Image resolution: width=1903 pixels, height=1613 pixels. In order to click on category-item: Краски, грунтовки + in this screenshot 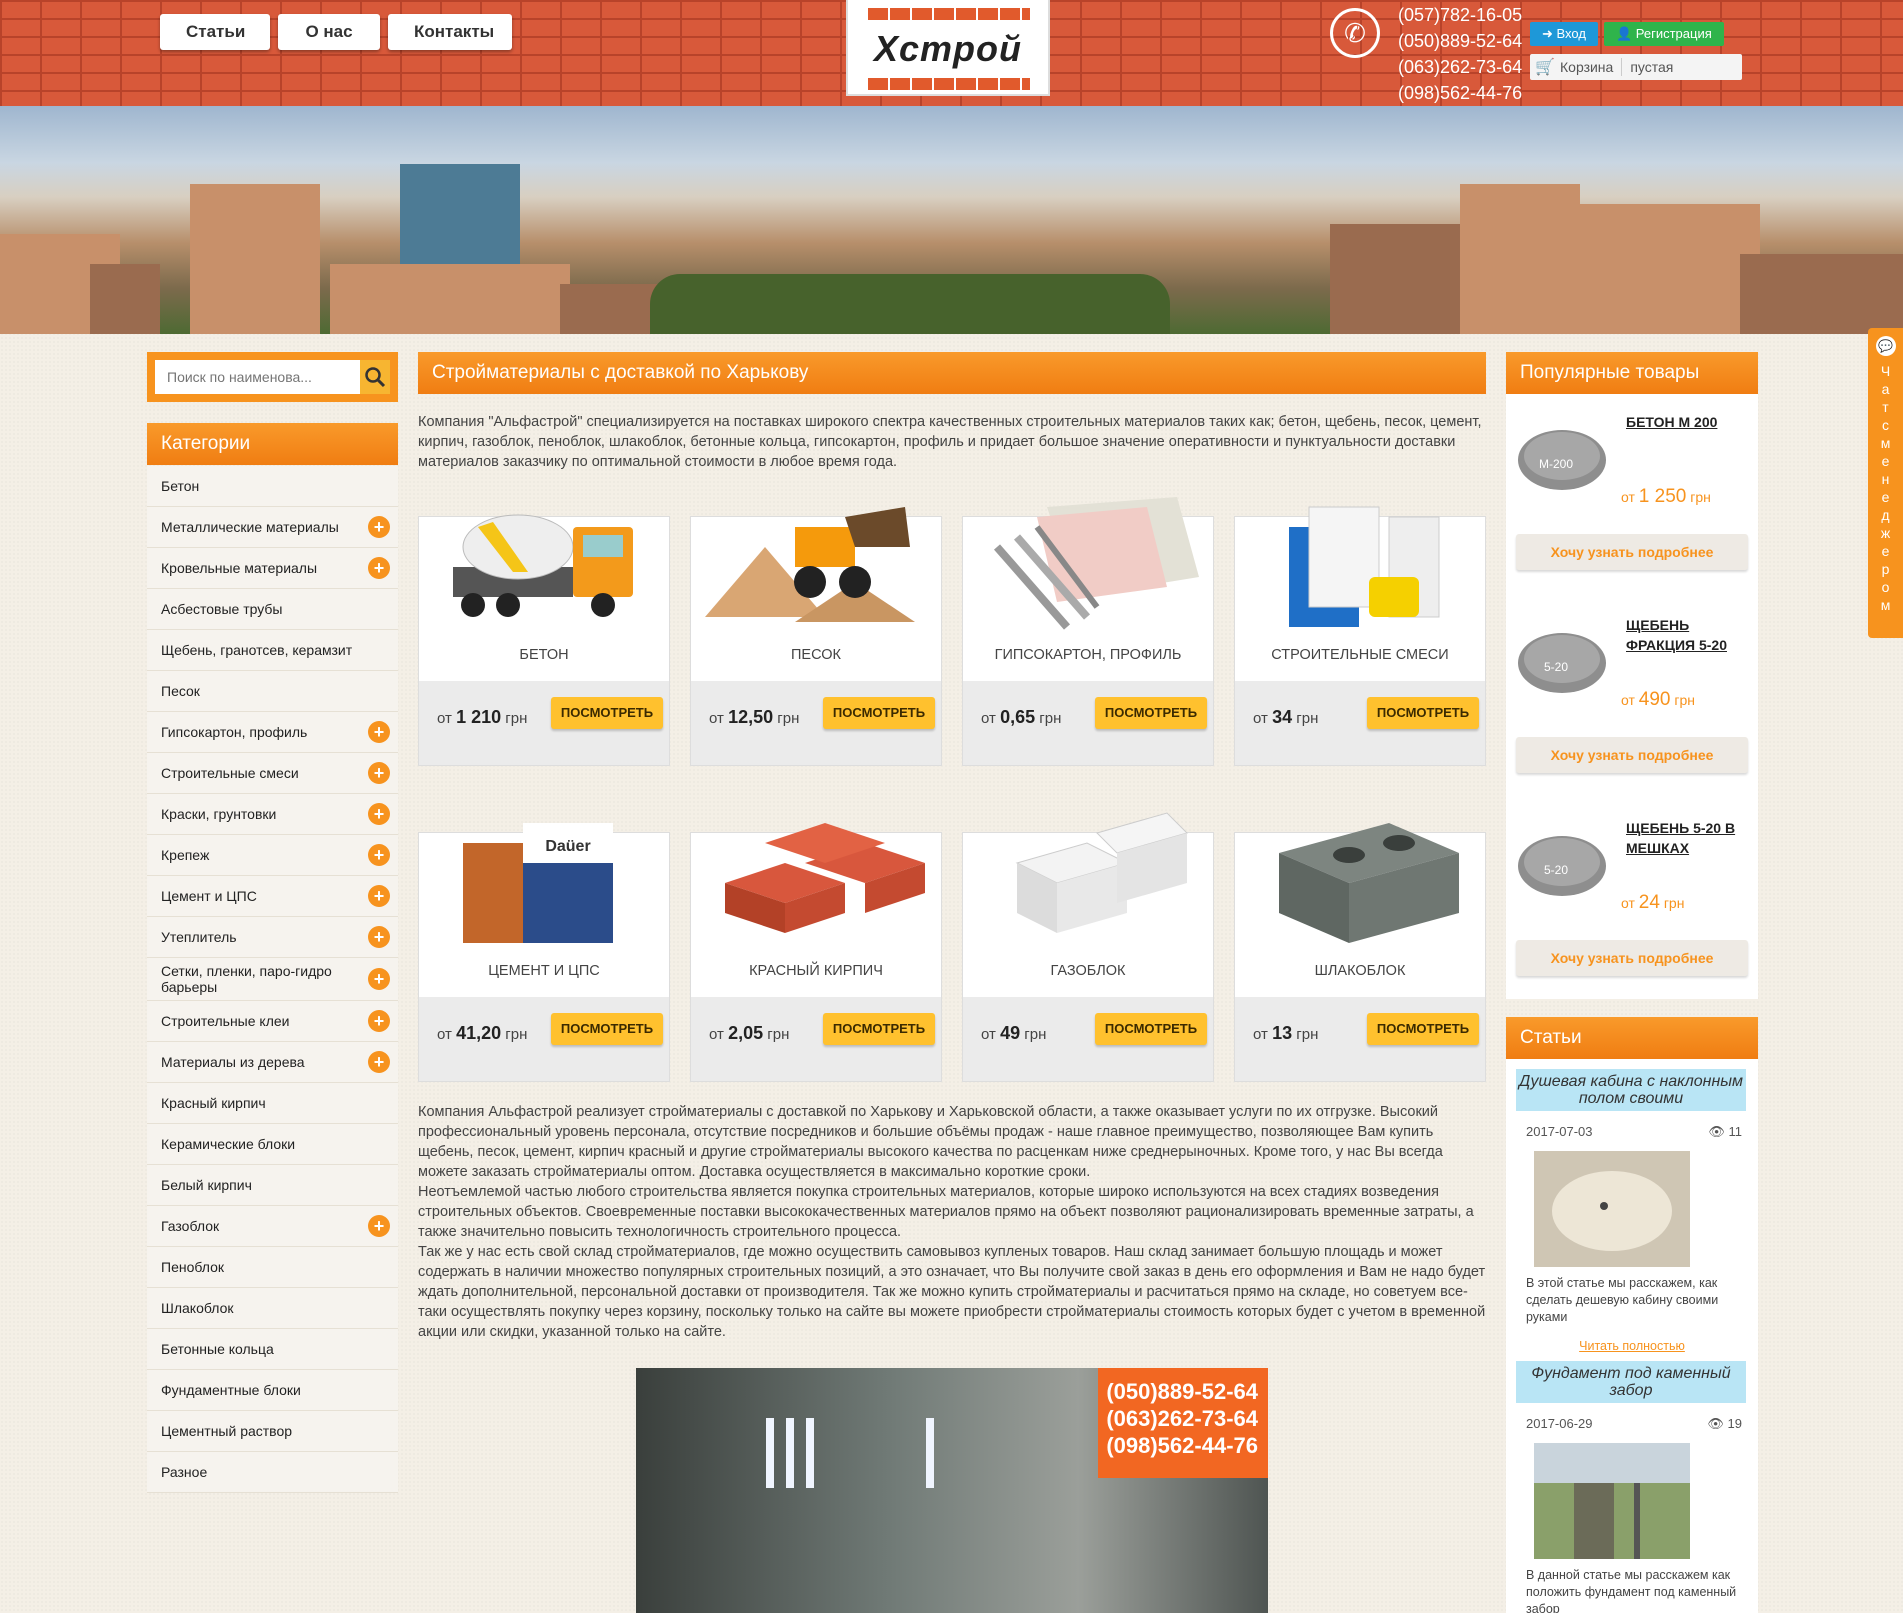, I will do `click(272, 814)`.